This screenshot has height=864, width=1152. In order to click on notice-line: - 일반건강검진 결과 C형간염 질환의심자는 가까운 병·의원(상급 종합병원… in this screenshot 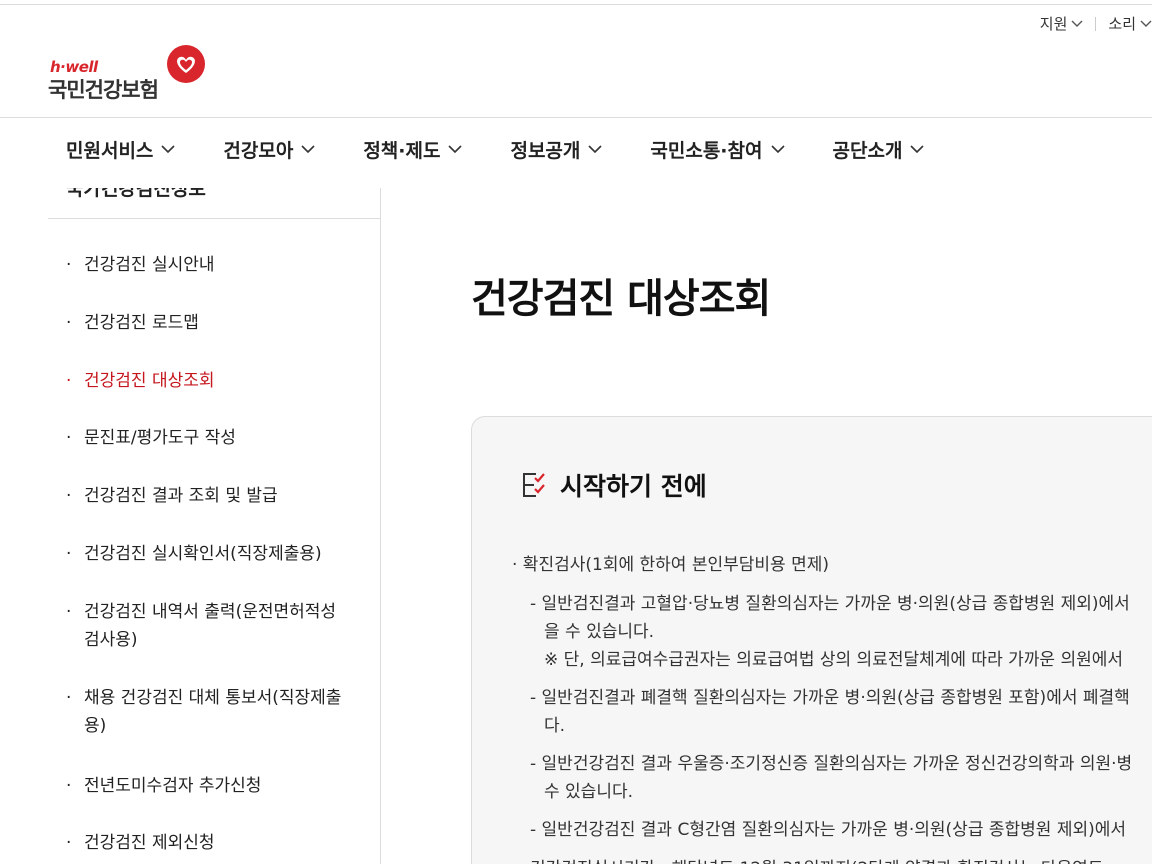, I will do `click(828, 830)`.